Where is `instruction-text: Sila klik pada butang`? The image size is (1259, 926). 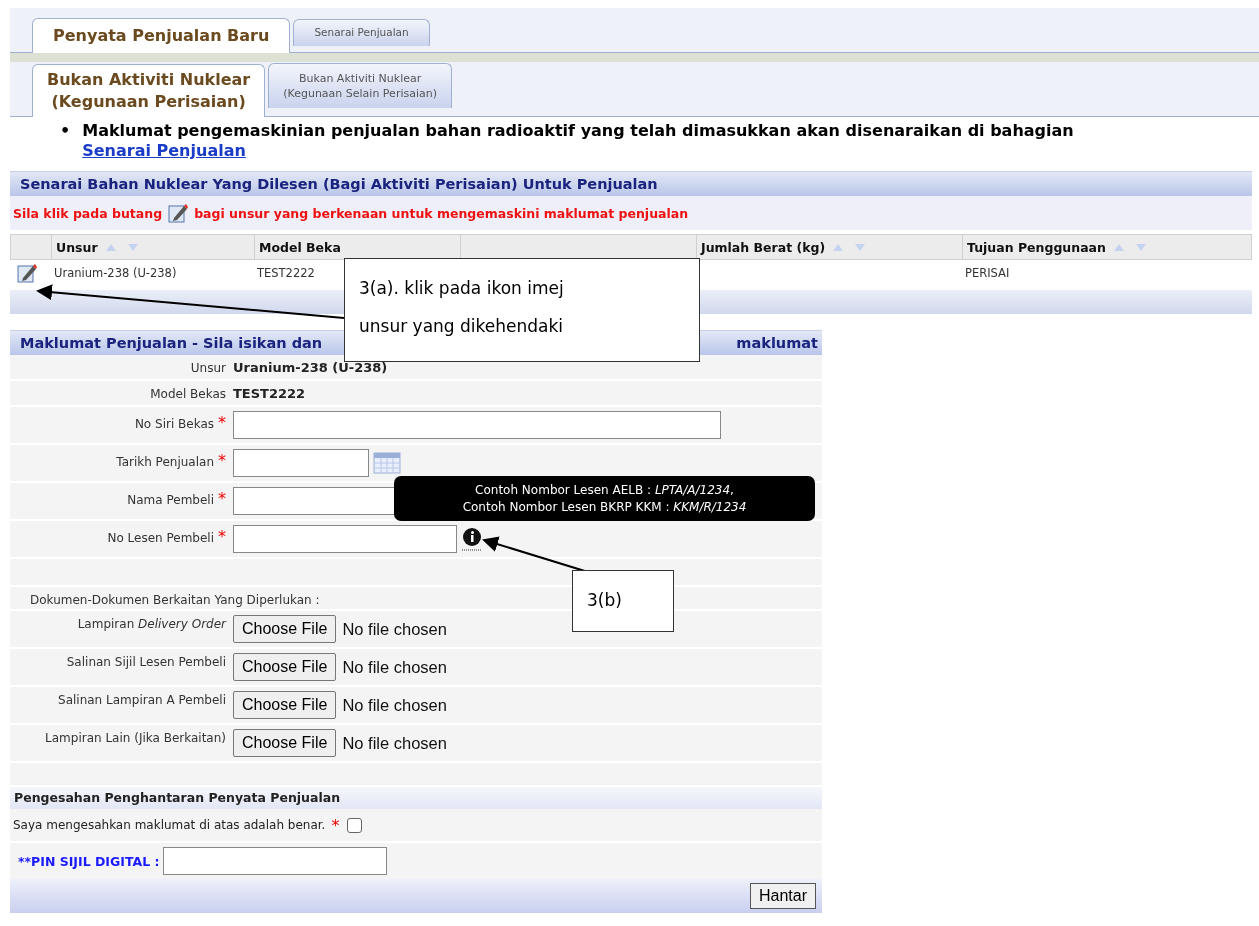
instruction-text: Sila klik pada butang is located at coordinates (88, 213).